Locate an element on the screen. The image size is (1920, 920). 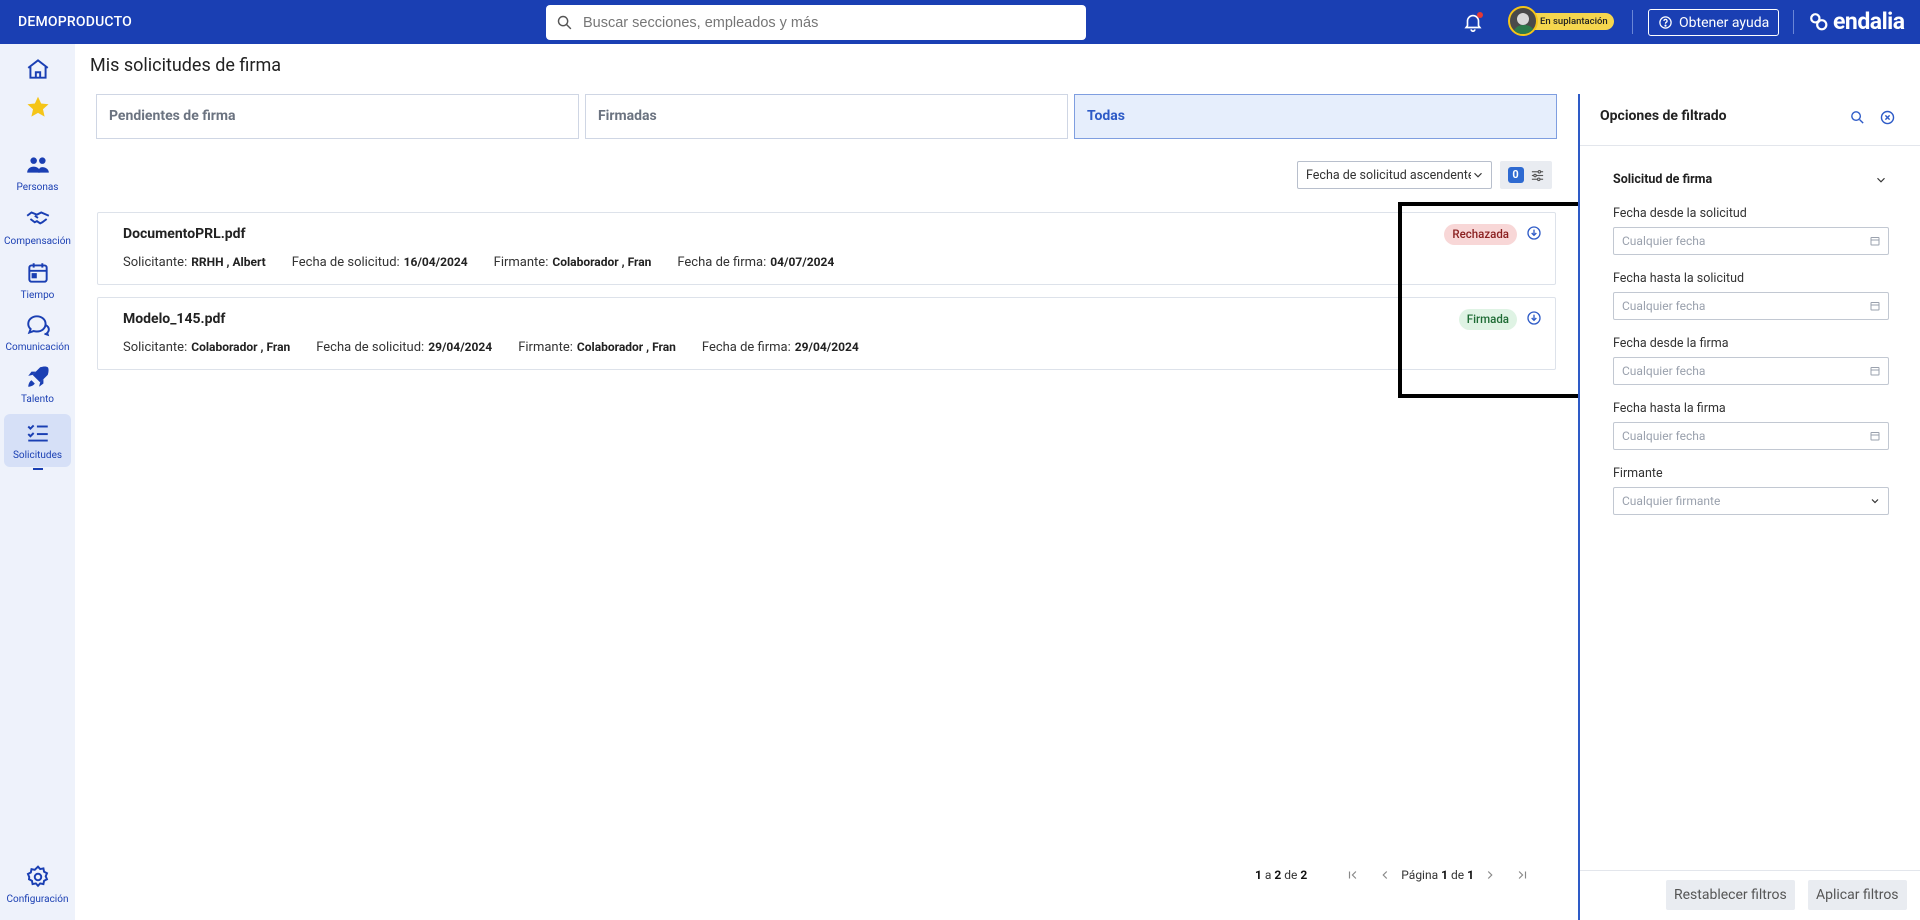
last-page-icon is located at coordinates (1522, 875).